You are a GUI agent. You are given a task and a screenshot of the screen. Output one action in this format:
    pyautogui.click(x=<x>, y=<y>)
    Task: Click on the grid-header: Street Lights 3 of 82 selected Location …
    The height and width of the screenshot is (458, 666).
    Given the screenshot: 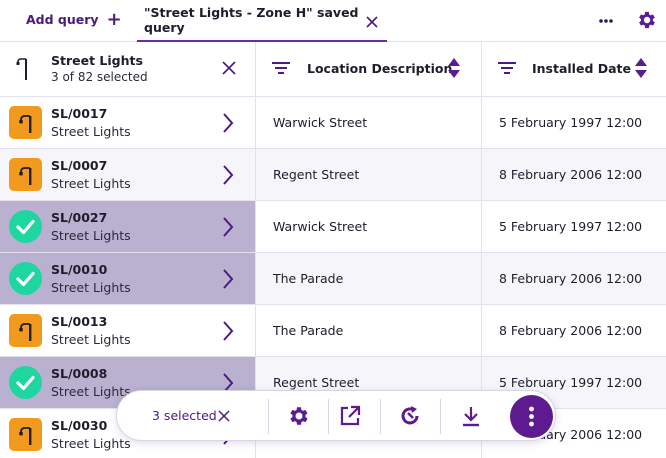 What is the action you would take?
    pyautogui.click(x=333, y=69)
    